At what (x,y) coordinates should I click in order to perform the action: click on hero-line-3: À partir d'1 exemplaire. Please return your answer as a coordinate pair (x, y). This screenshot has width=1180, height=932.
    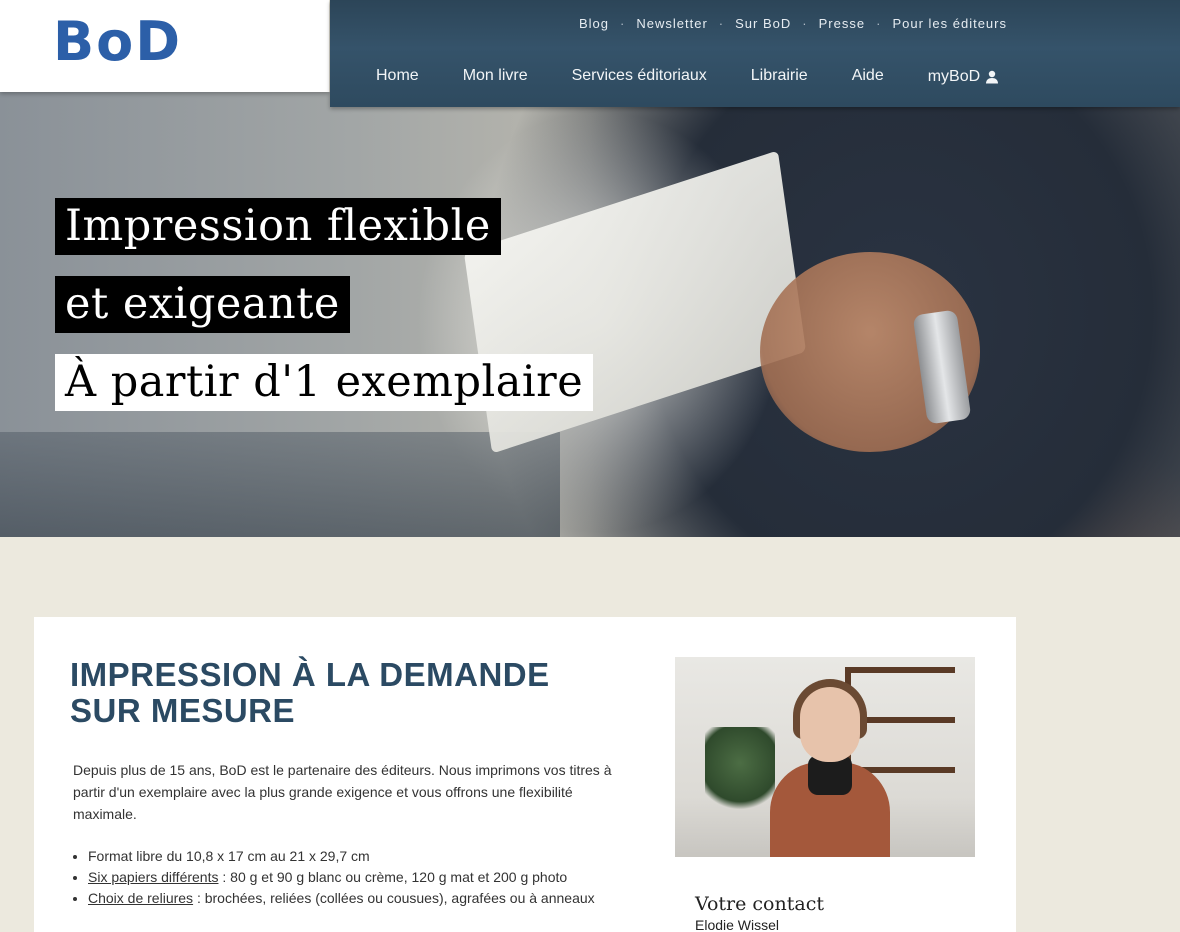
    Looking at the image, I should click on (324, 382).